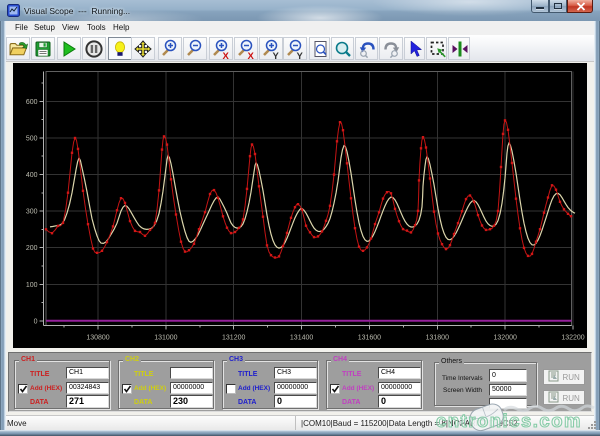  I want to click on svg-text: 100, so click(32, 285).